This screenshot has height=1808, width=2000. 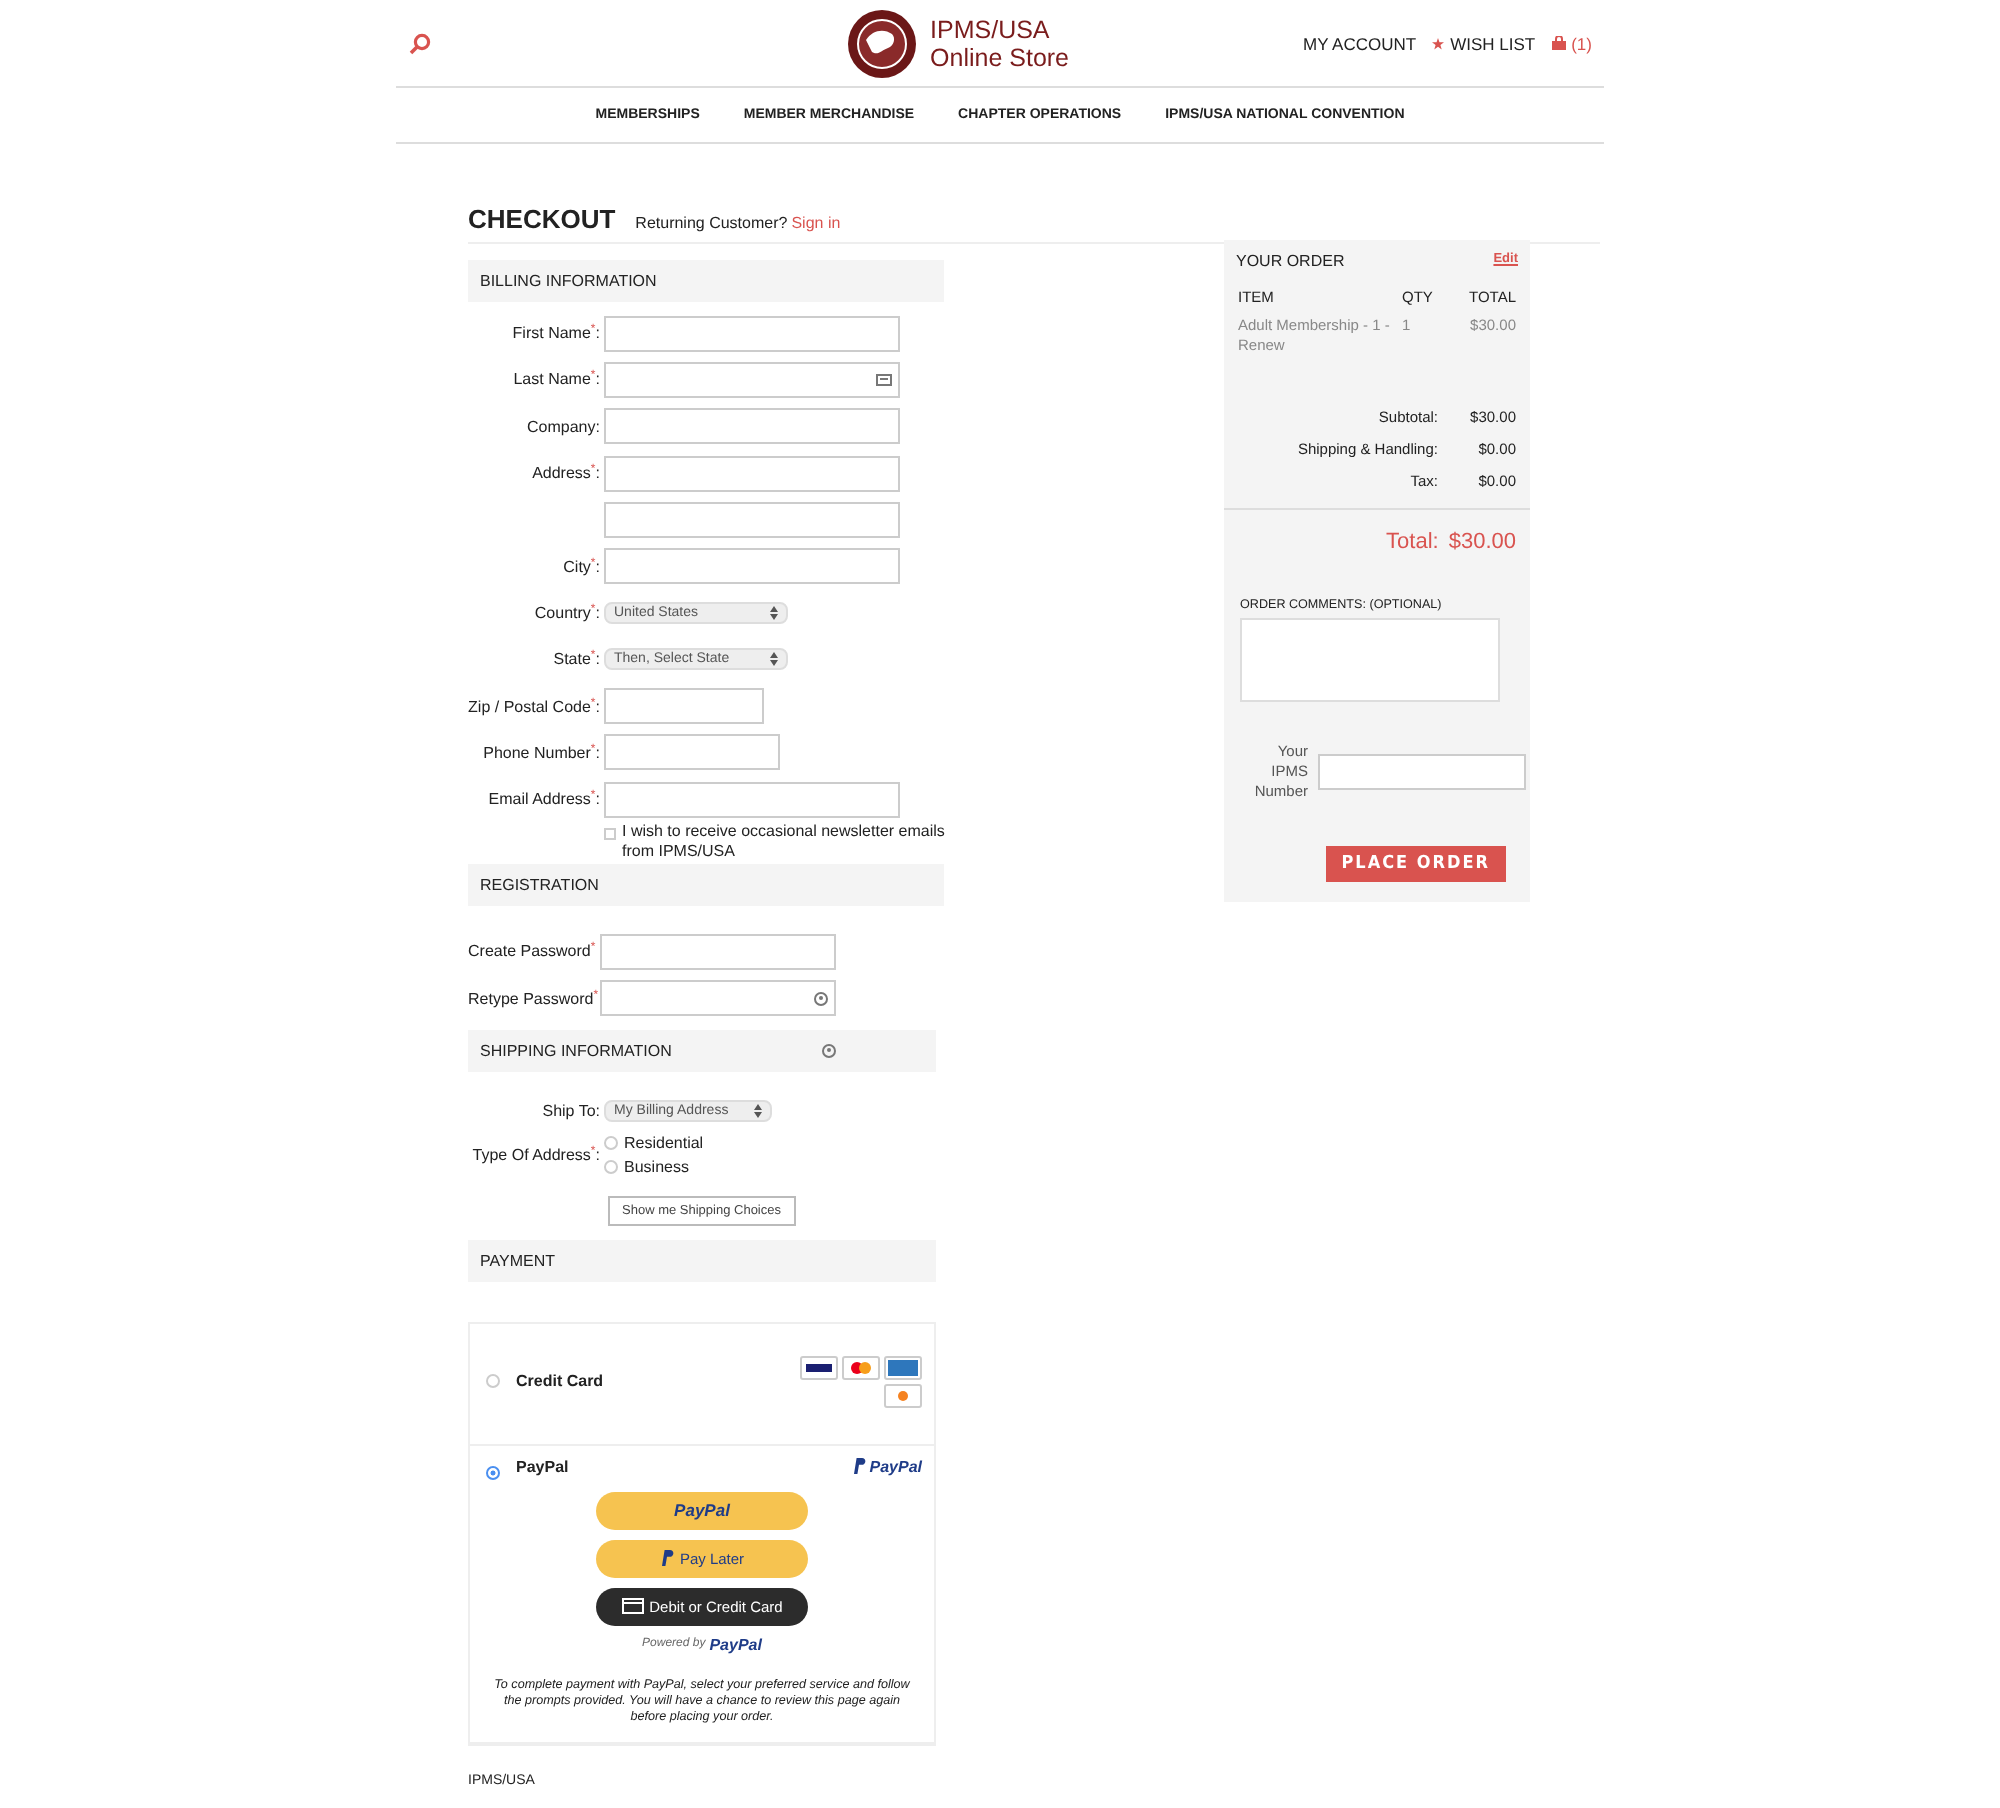 What do you see at coordinates (571, 1111) in the screenshot?
I see `field-label: Ship To:` at bounding box center [571, 1111].